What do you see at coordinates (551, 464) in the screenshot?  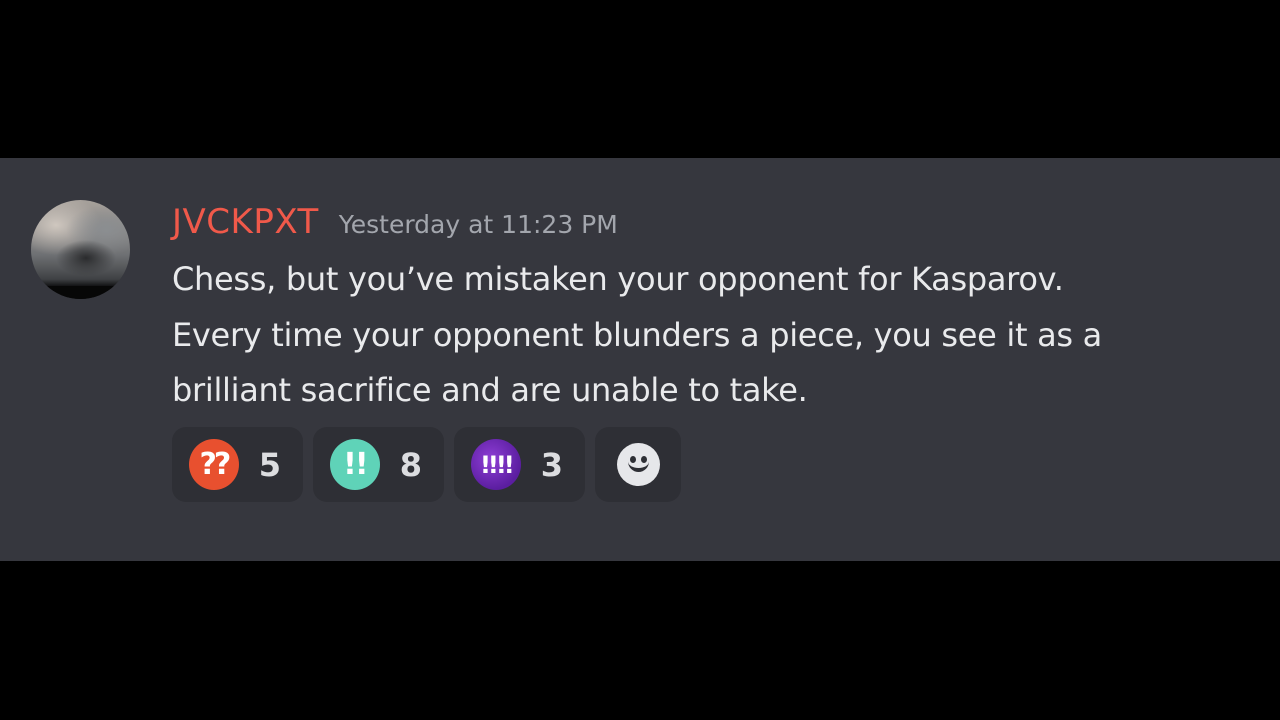 I see `reaction-count: 3` at bounding box center [551, 464].